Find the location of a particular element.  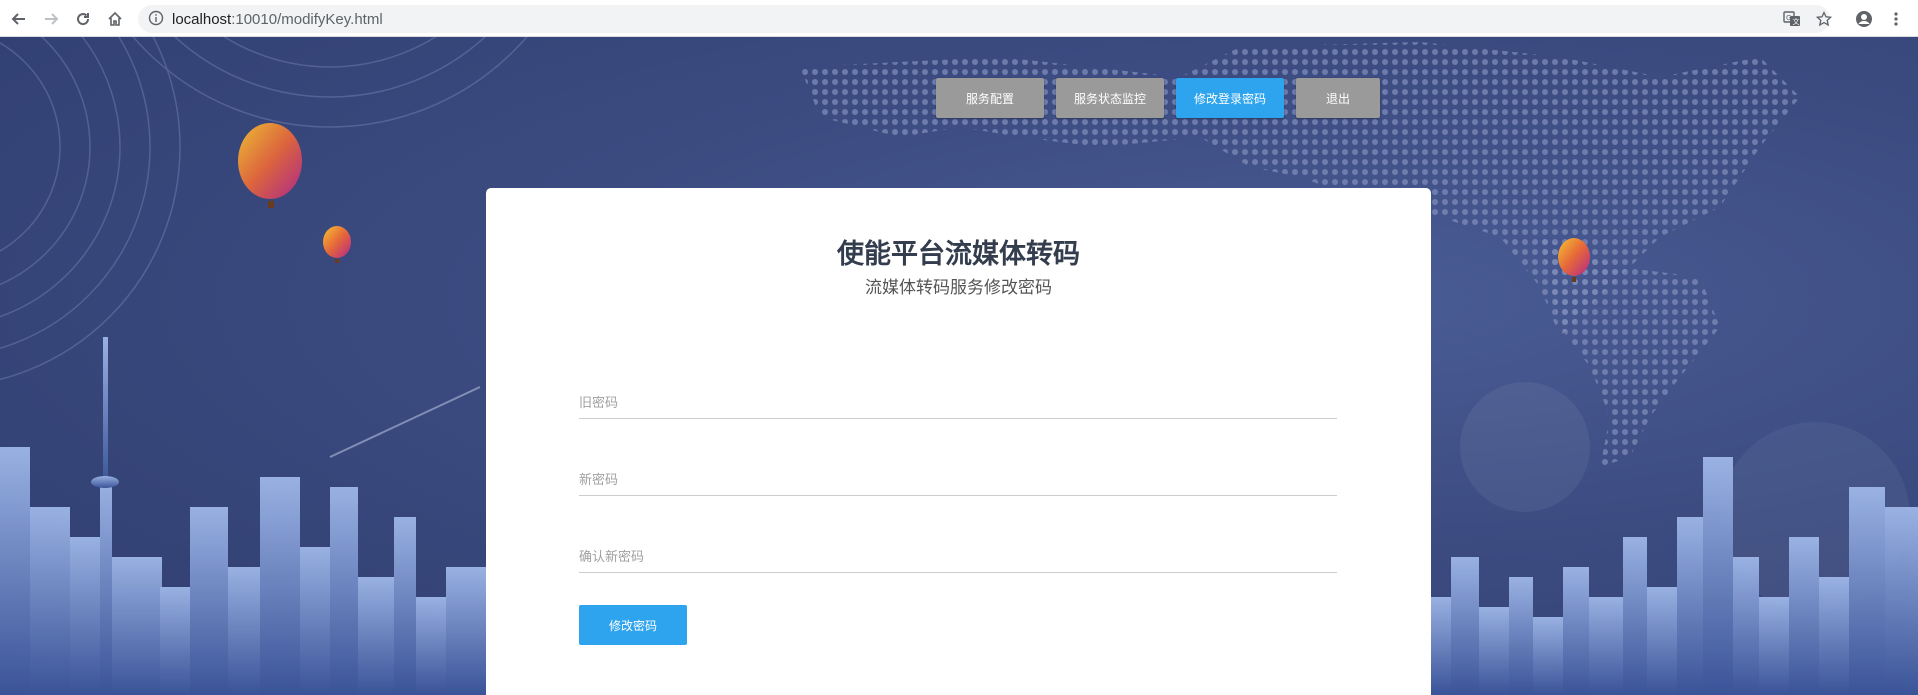

browser-toolbar: localhost:10010/modifyKey.html 文G is located at coordinates (959, 18).